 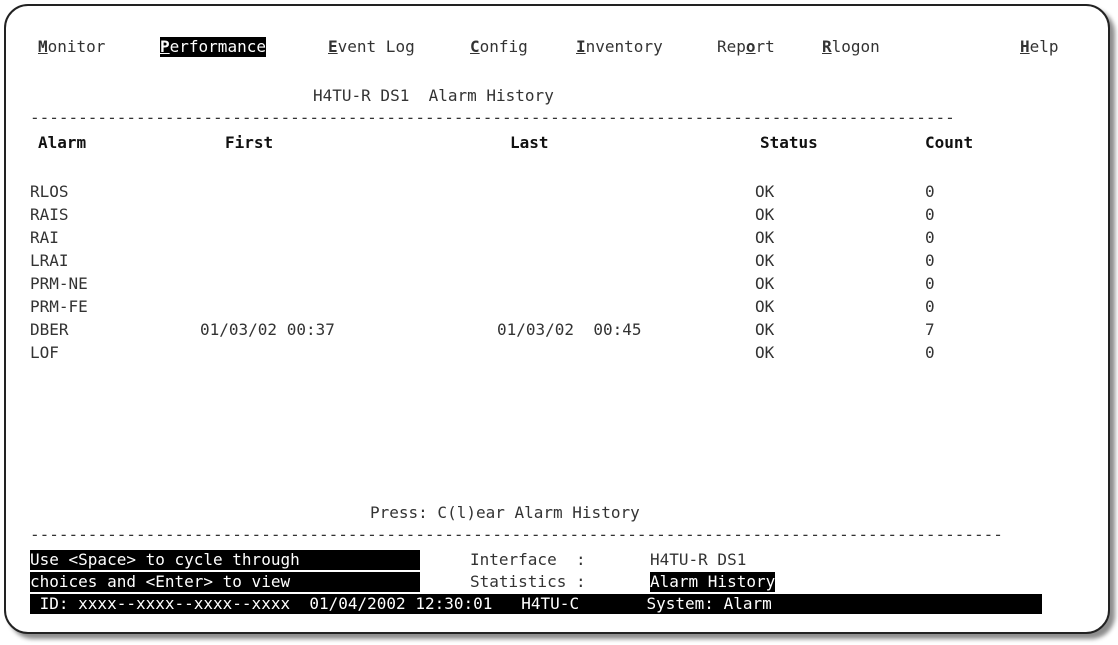 I want to click on menu-rlogon: Rlogon, so click(x=851, y=47).